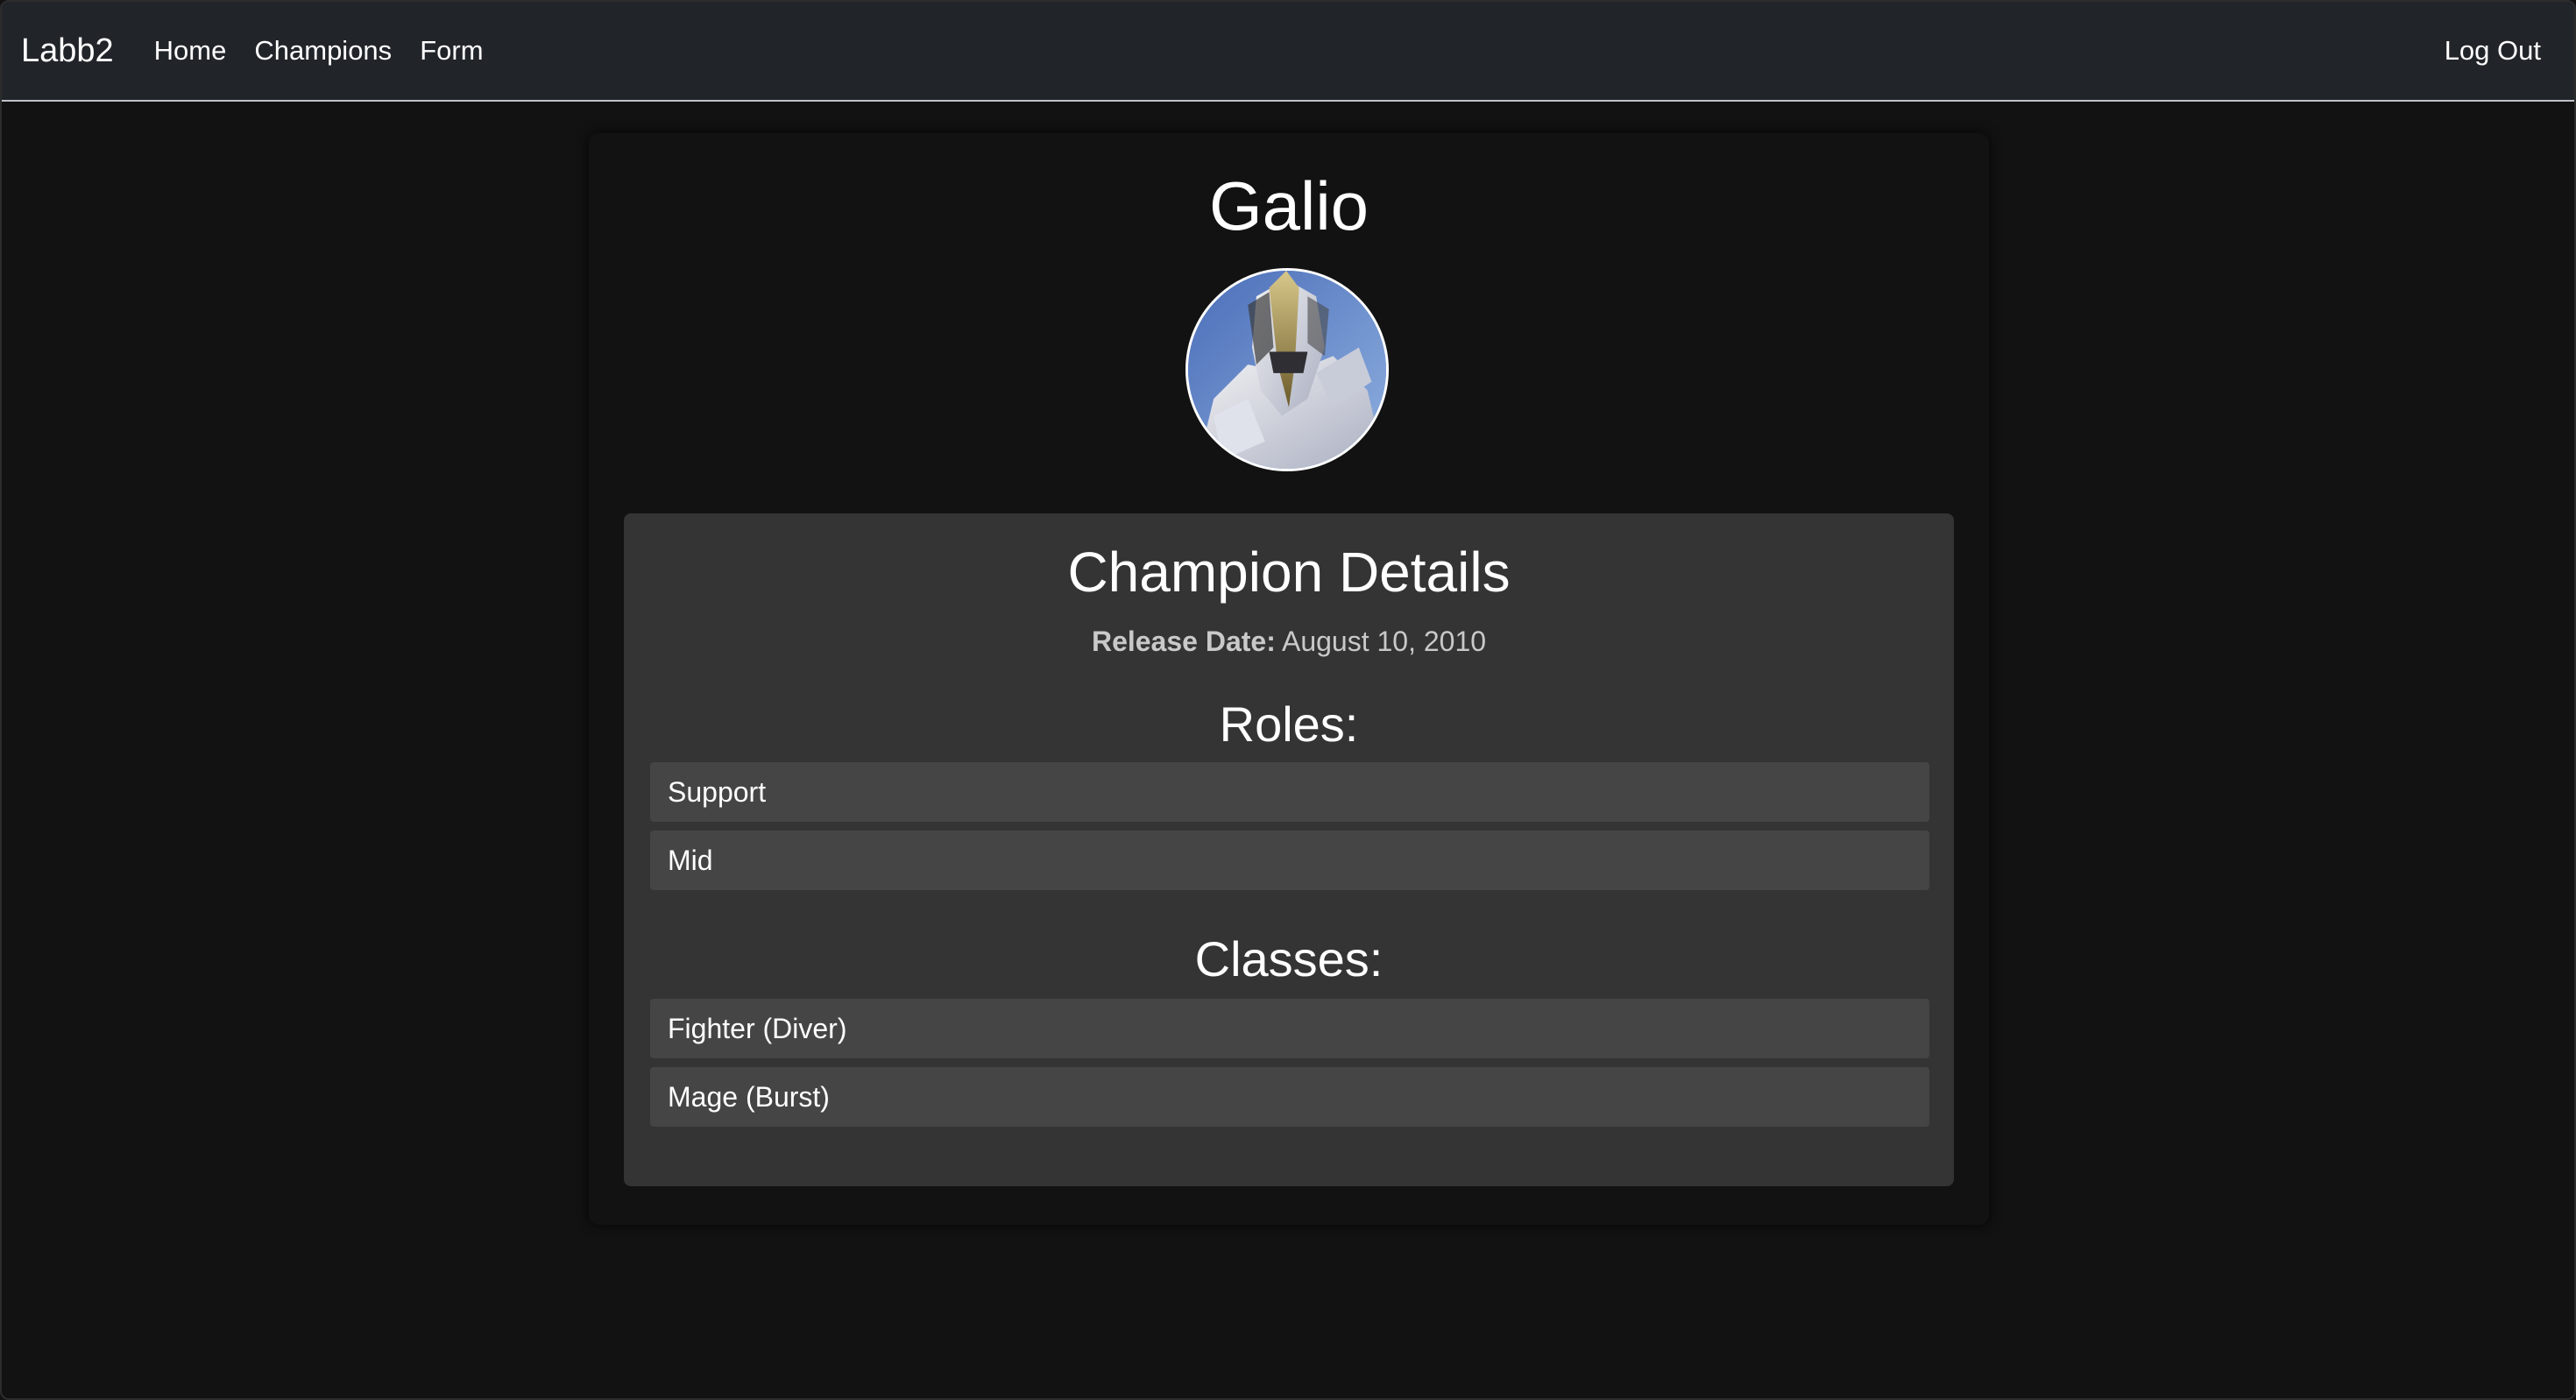 The width and height of the screenshot is (2576, 1400). What do you see at coordinates (1288, 52) in the screenshot?
I see `top-navbar: Labb2 Home Champions Form Log Out` at bounding box center [1288, 52].